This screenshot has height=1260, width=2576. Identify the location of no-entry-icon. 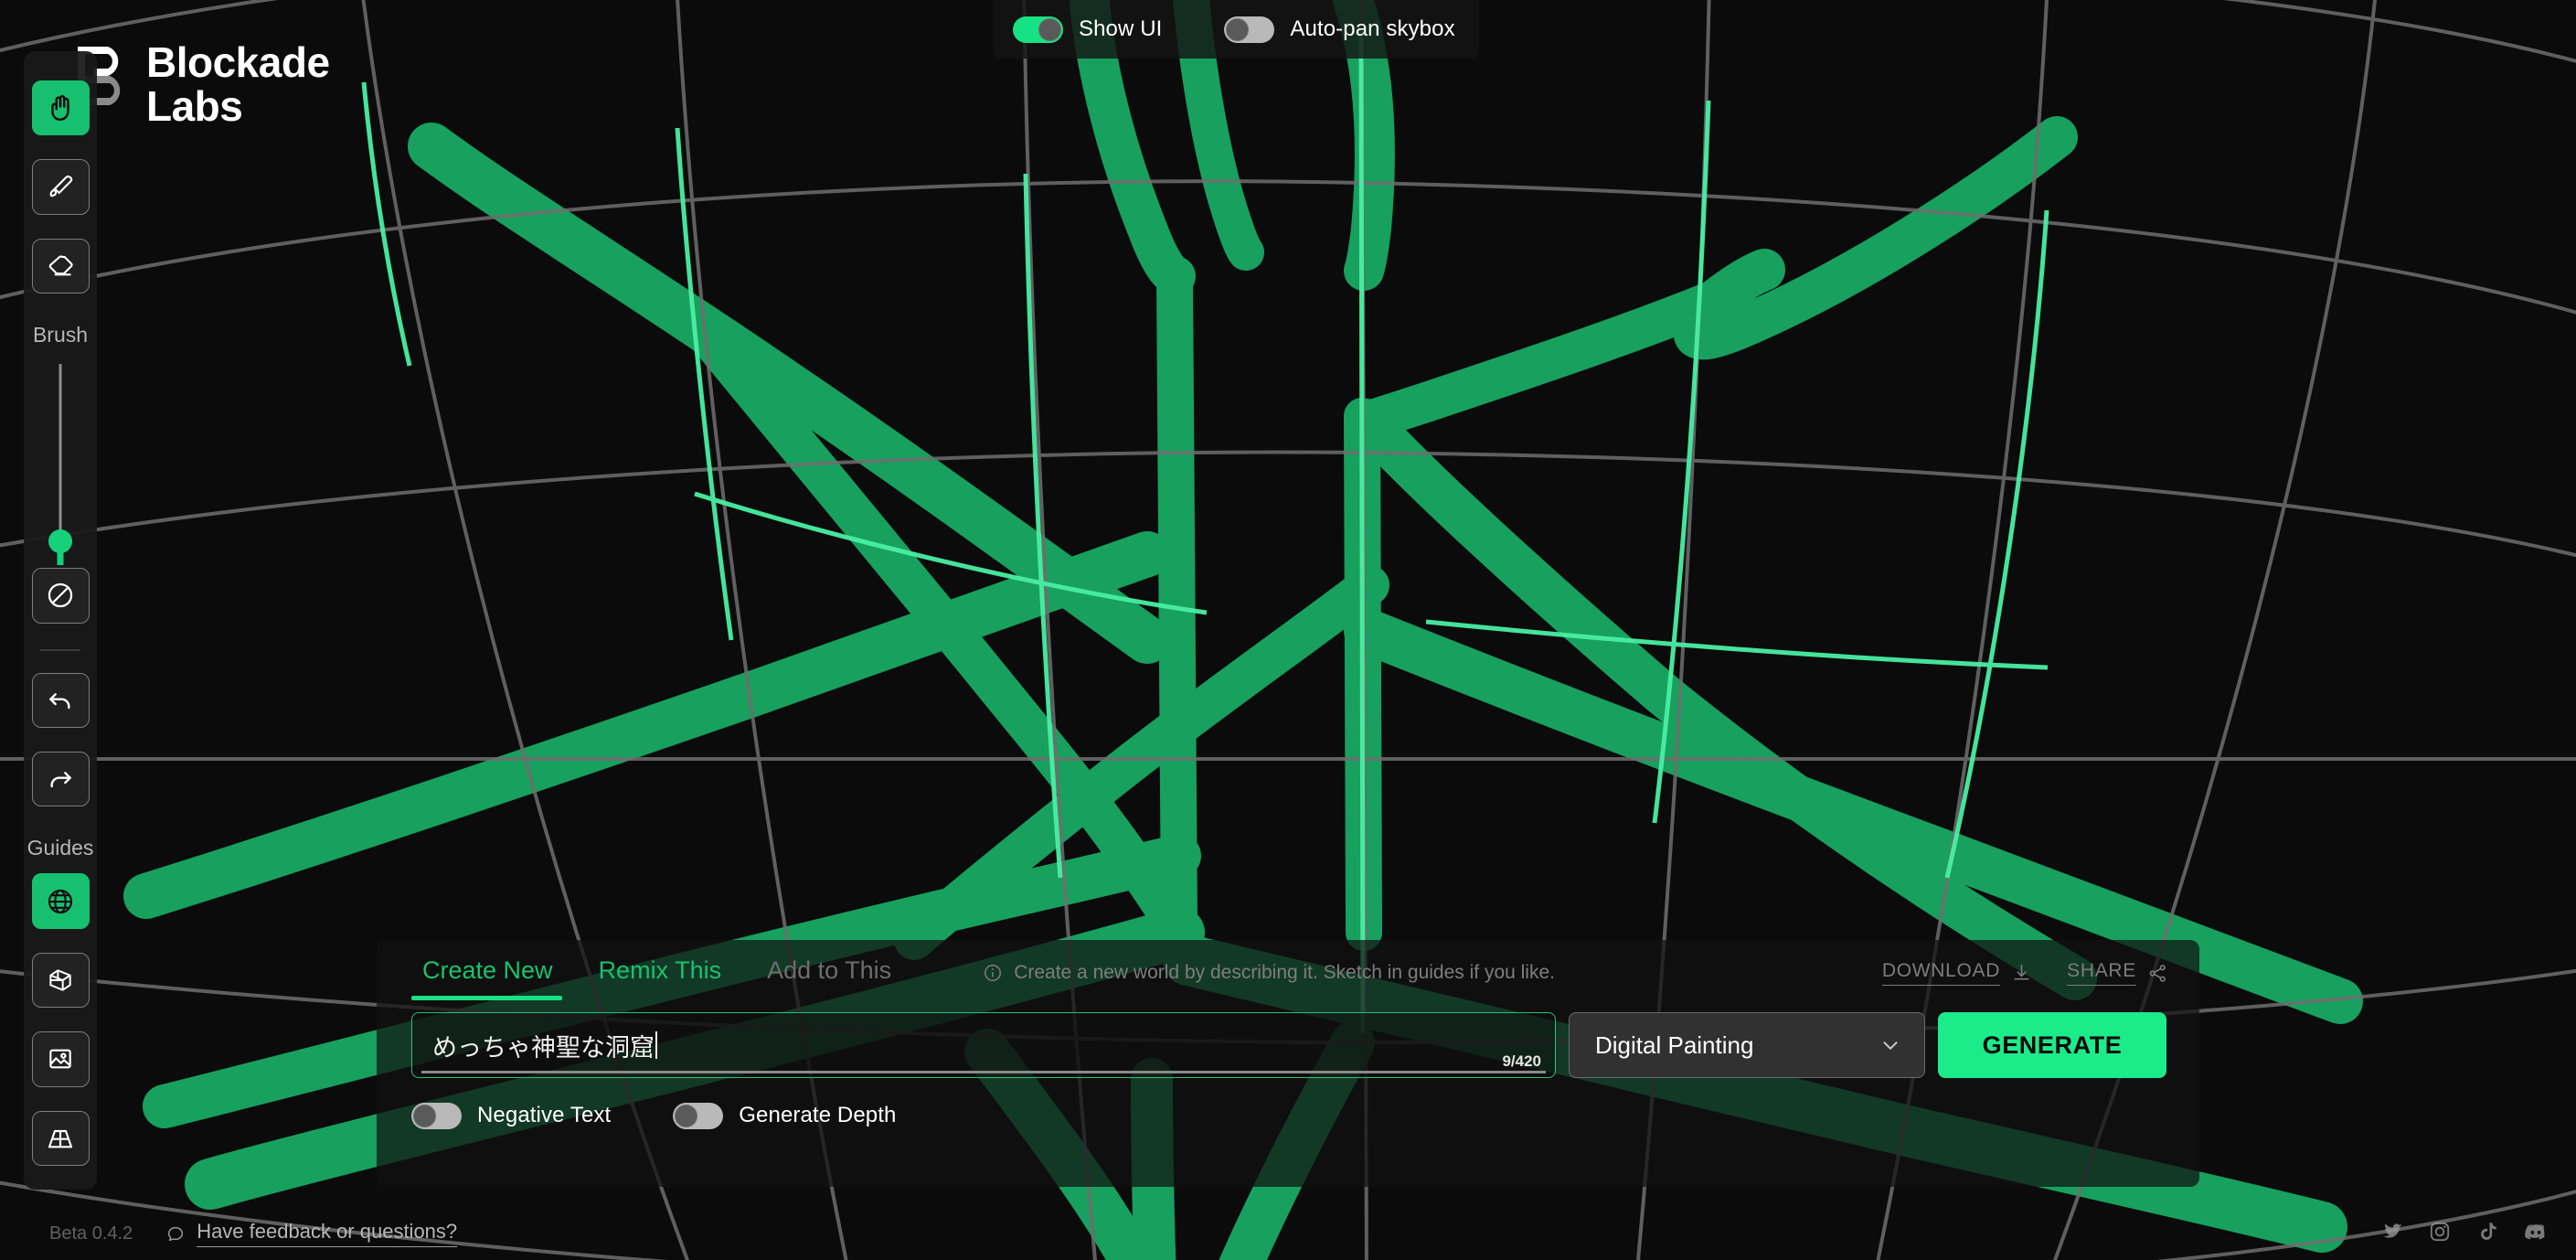
(60, 595).